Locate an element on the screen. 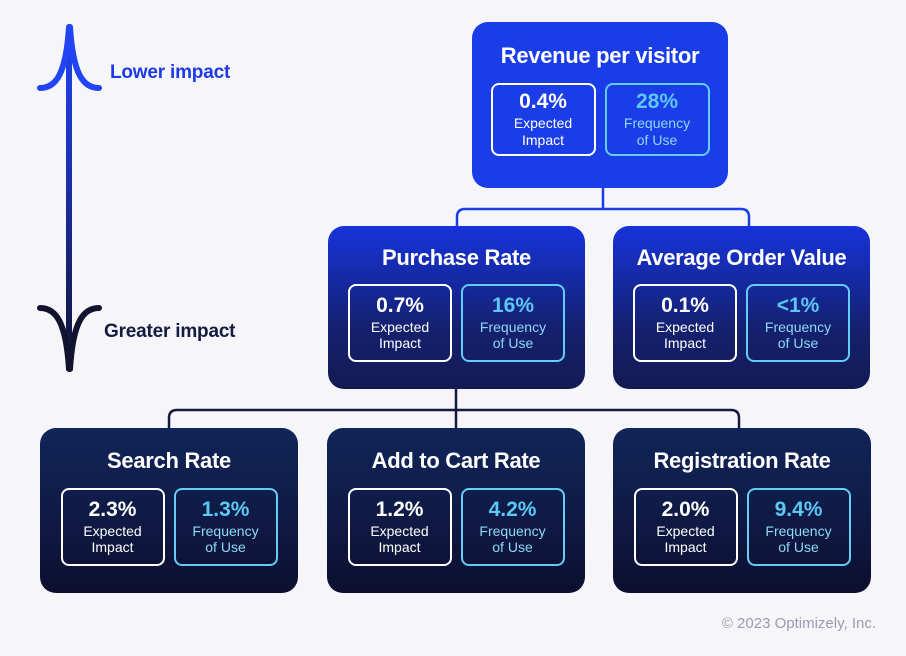 The width and height of the screenshot is (906, 656). stat-value: 28% is located at coordinates (657, 102).